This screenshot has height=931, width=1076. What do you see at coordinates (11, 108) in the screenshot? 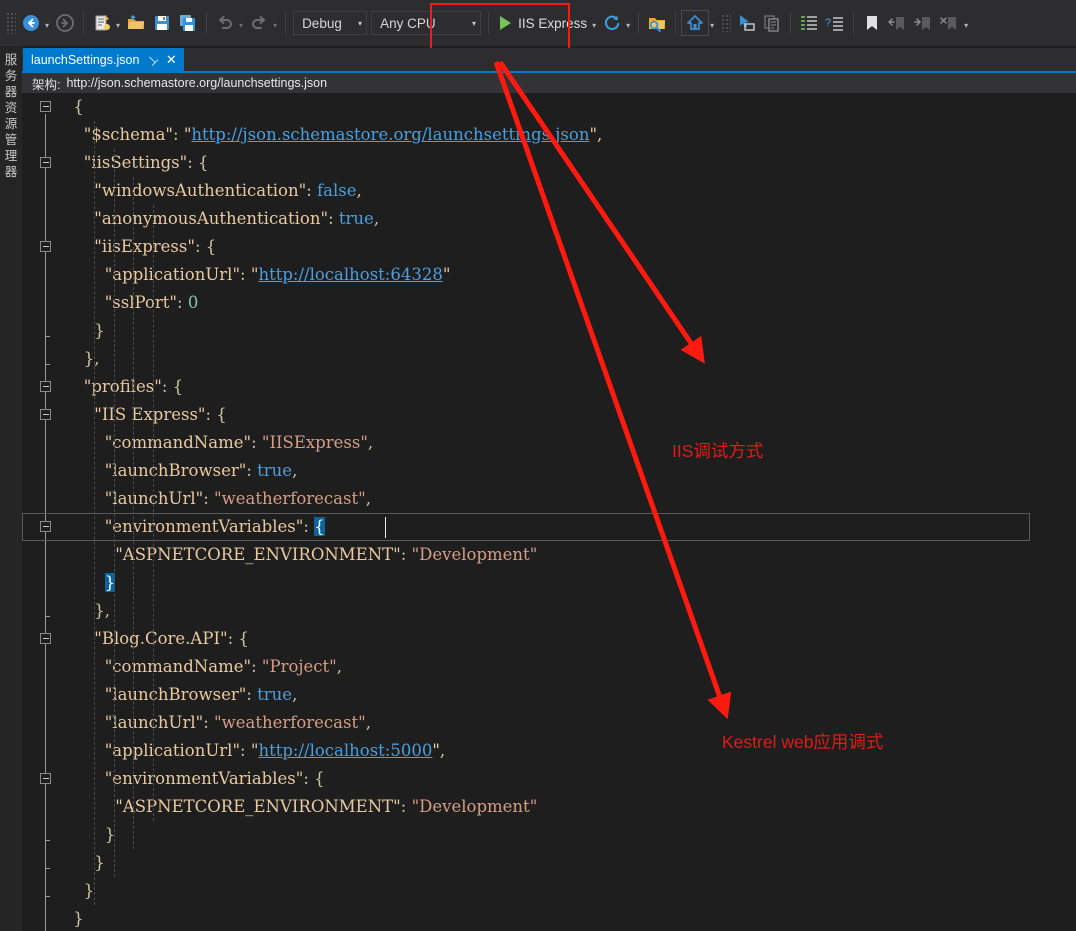
I see `server-explorer-char: 资` at bounding box center [11, 108].